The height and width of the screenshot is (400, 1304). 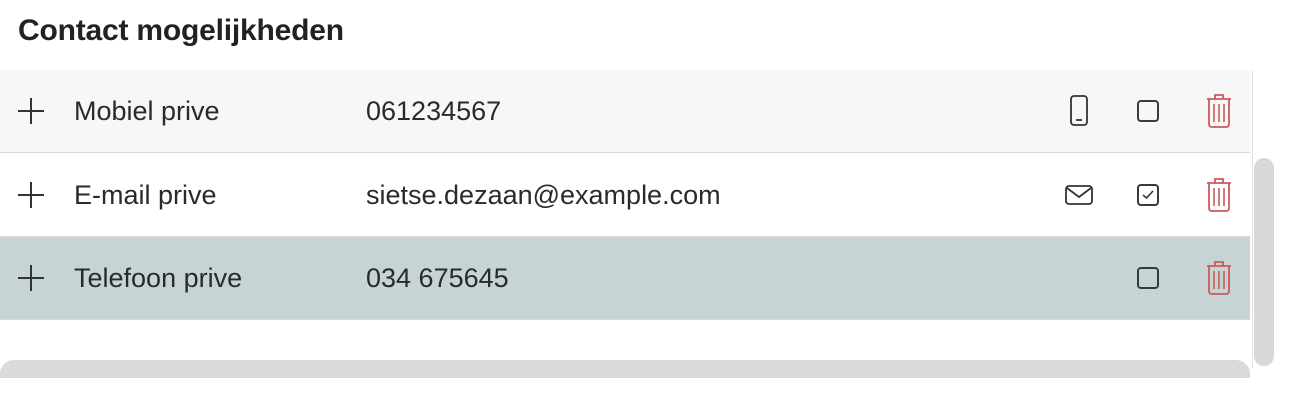 What do you see at coordinates (181, 30) in the screenshot?
I see `section-title: Contact mogelijkheden` at bounding box center [181, 30].